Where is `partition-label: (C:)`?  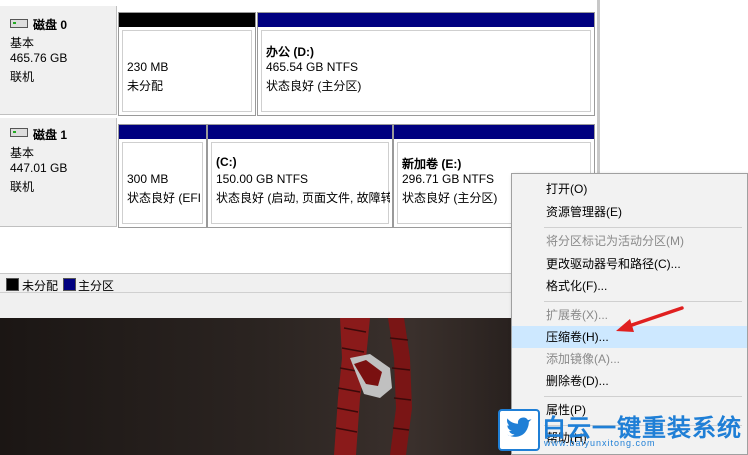 partition-label: (C:) is located at coordinates (226, 162).